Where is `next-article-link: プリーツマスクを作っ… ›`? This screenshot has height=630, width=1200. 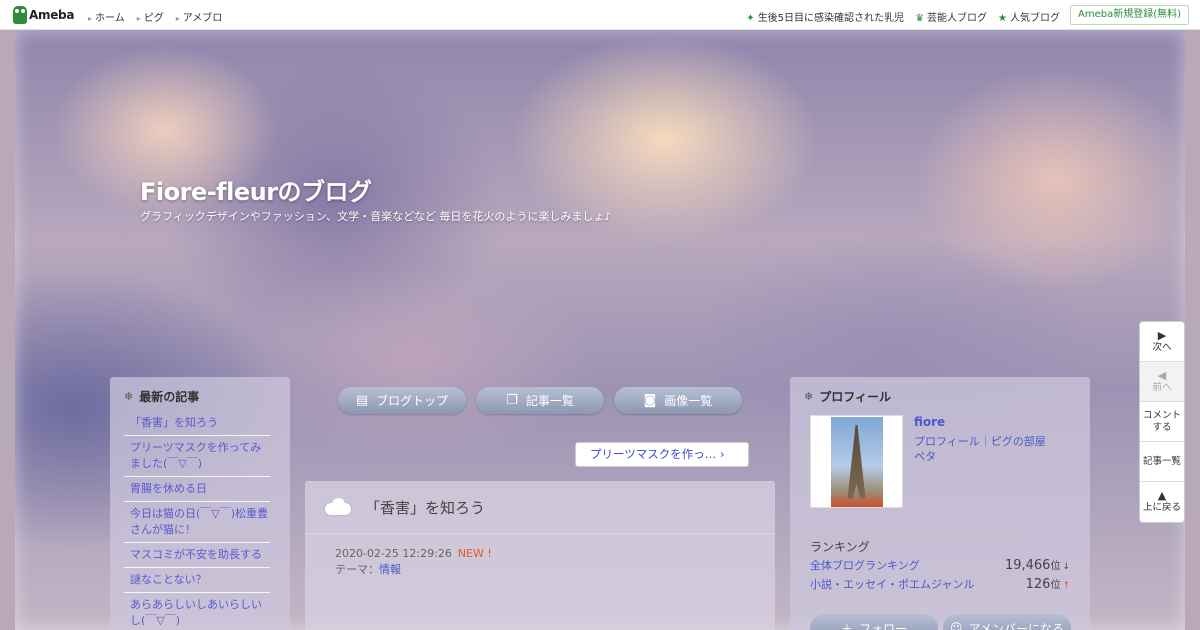
next-article-link: プリーツマスクを作っ… › is located at coordinates (662, 454).